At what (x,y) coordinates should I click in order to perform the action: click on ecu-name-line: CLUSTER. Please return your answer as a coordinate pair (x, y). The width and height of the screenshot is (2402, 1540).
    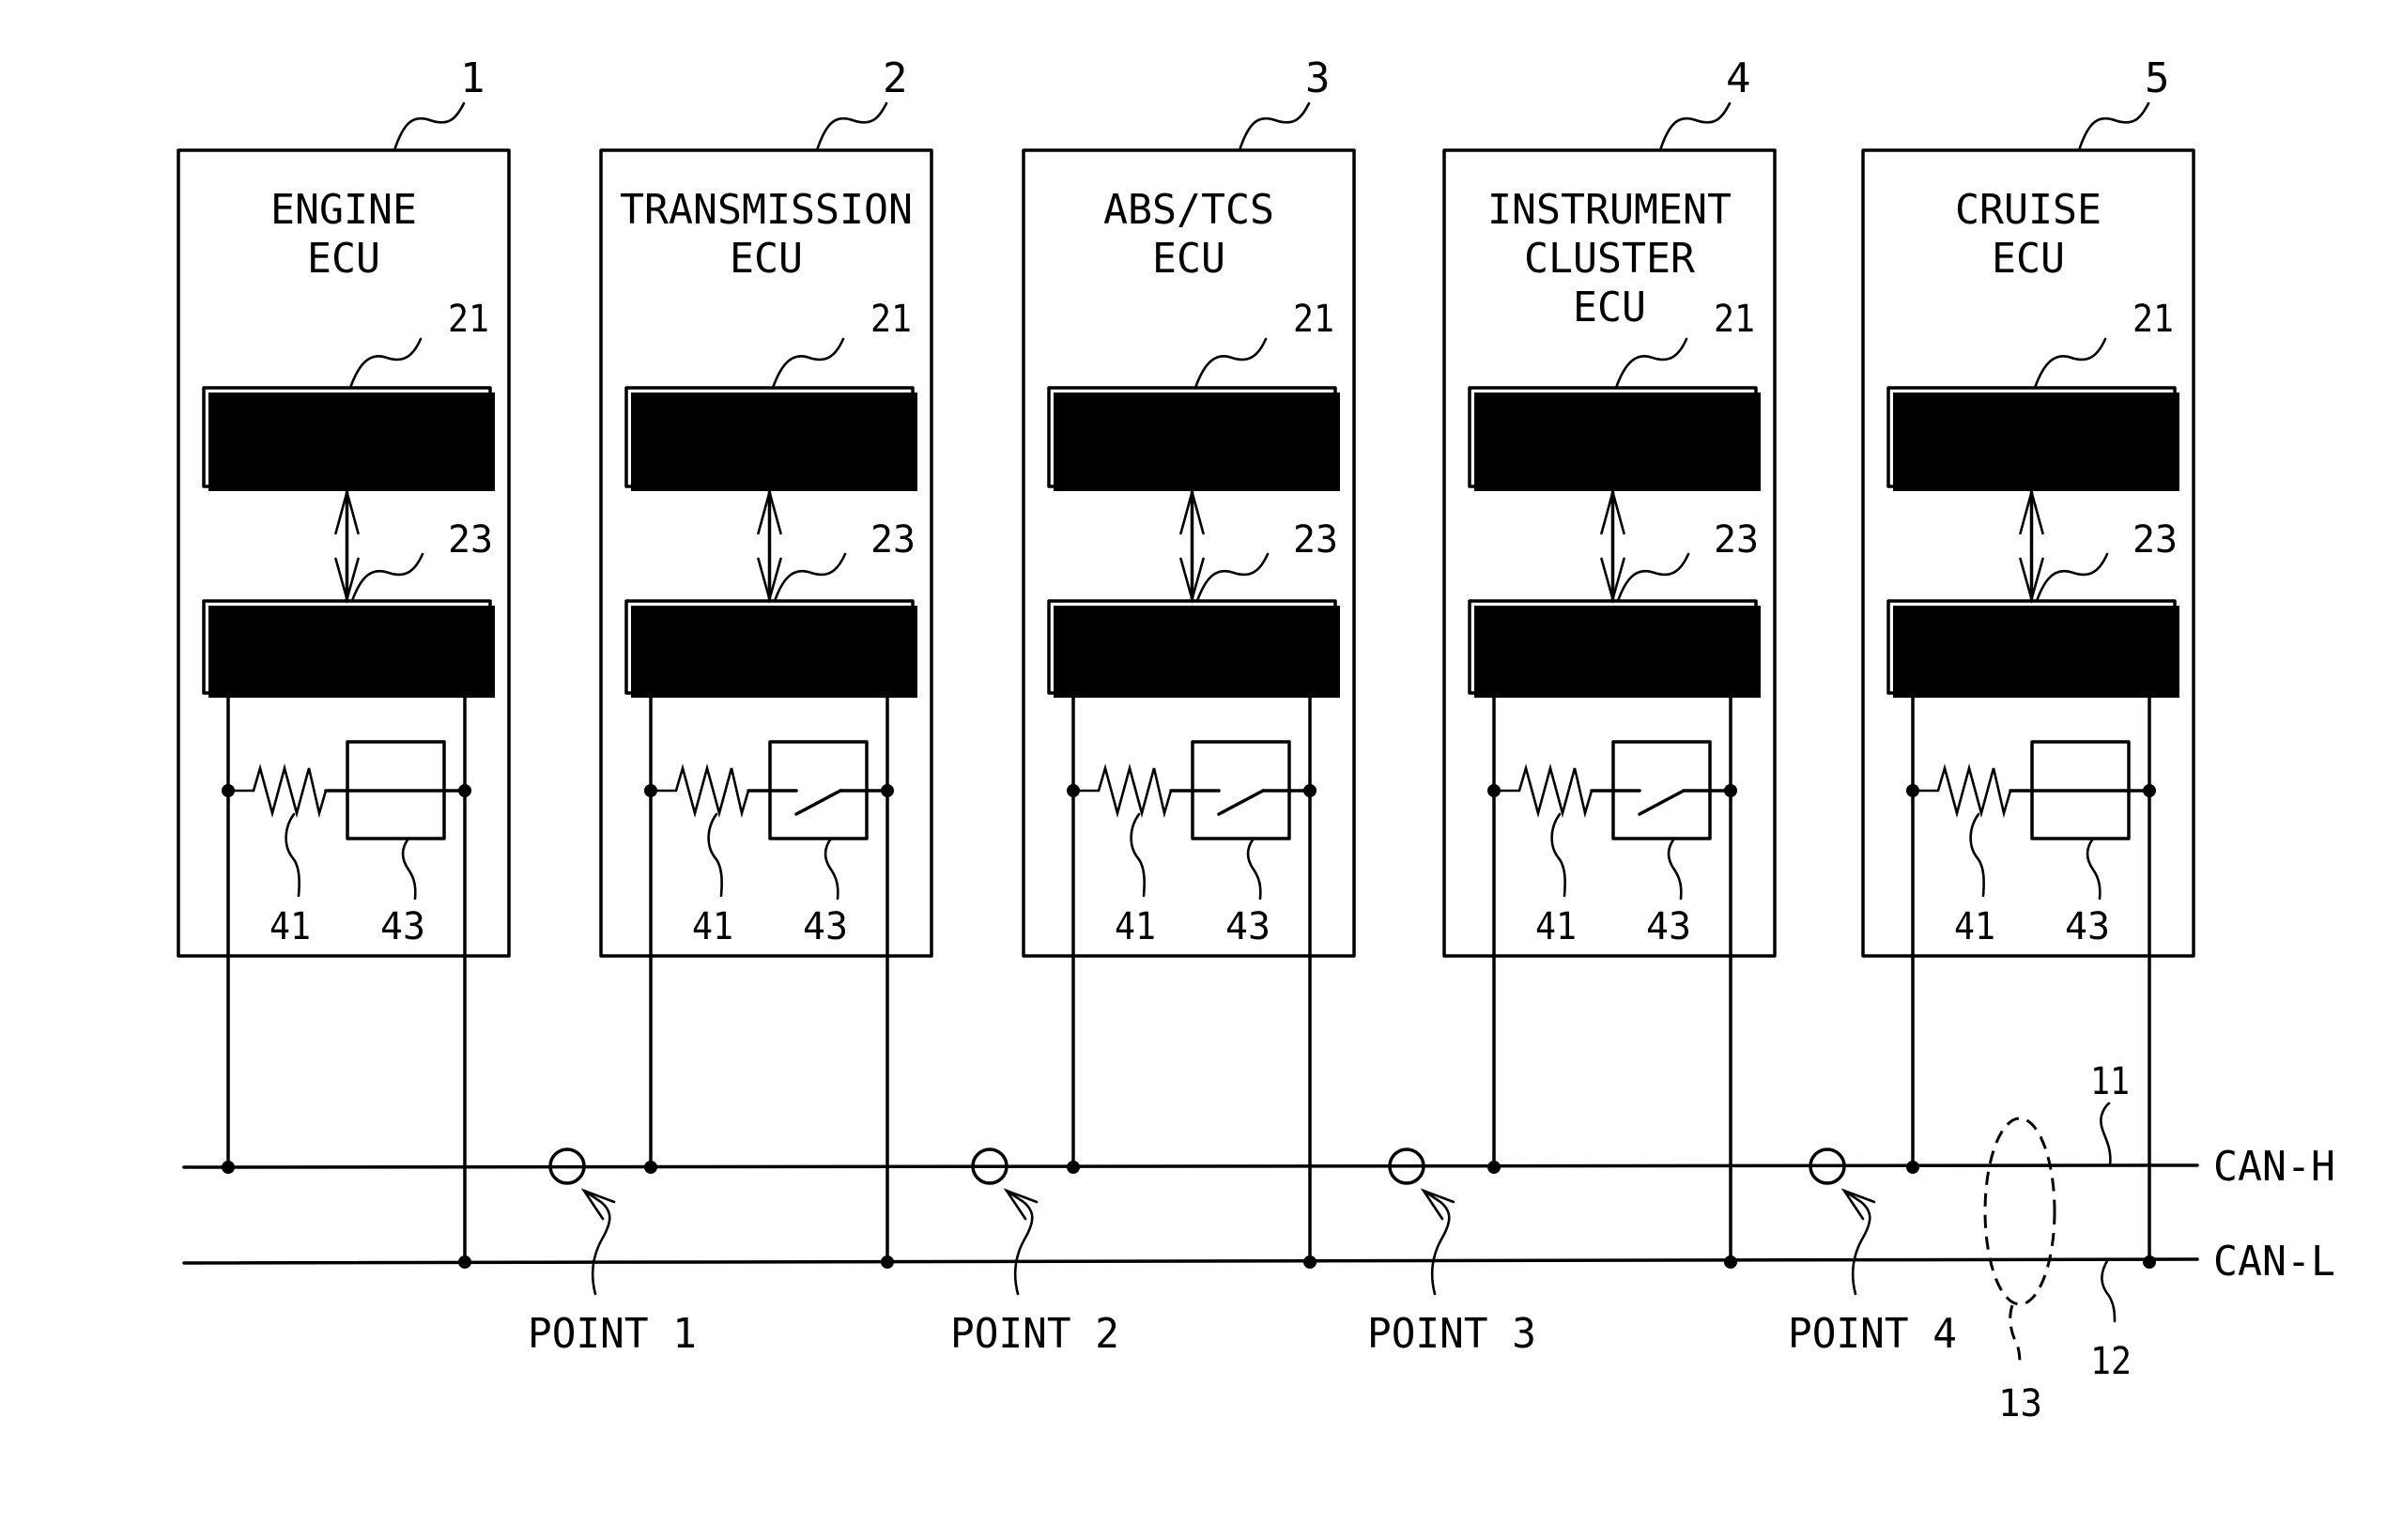
    Looking at the image, I should click on (1609, 259).